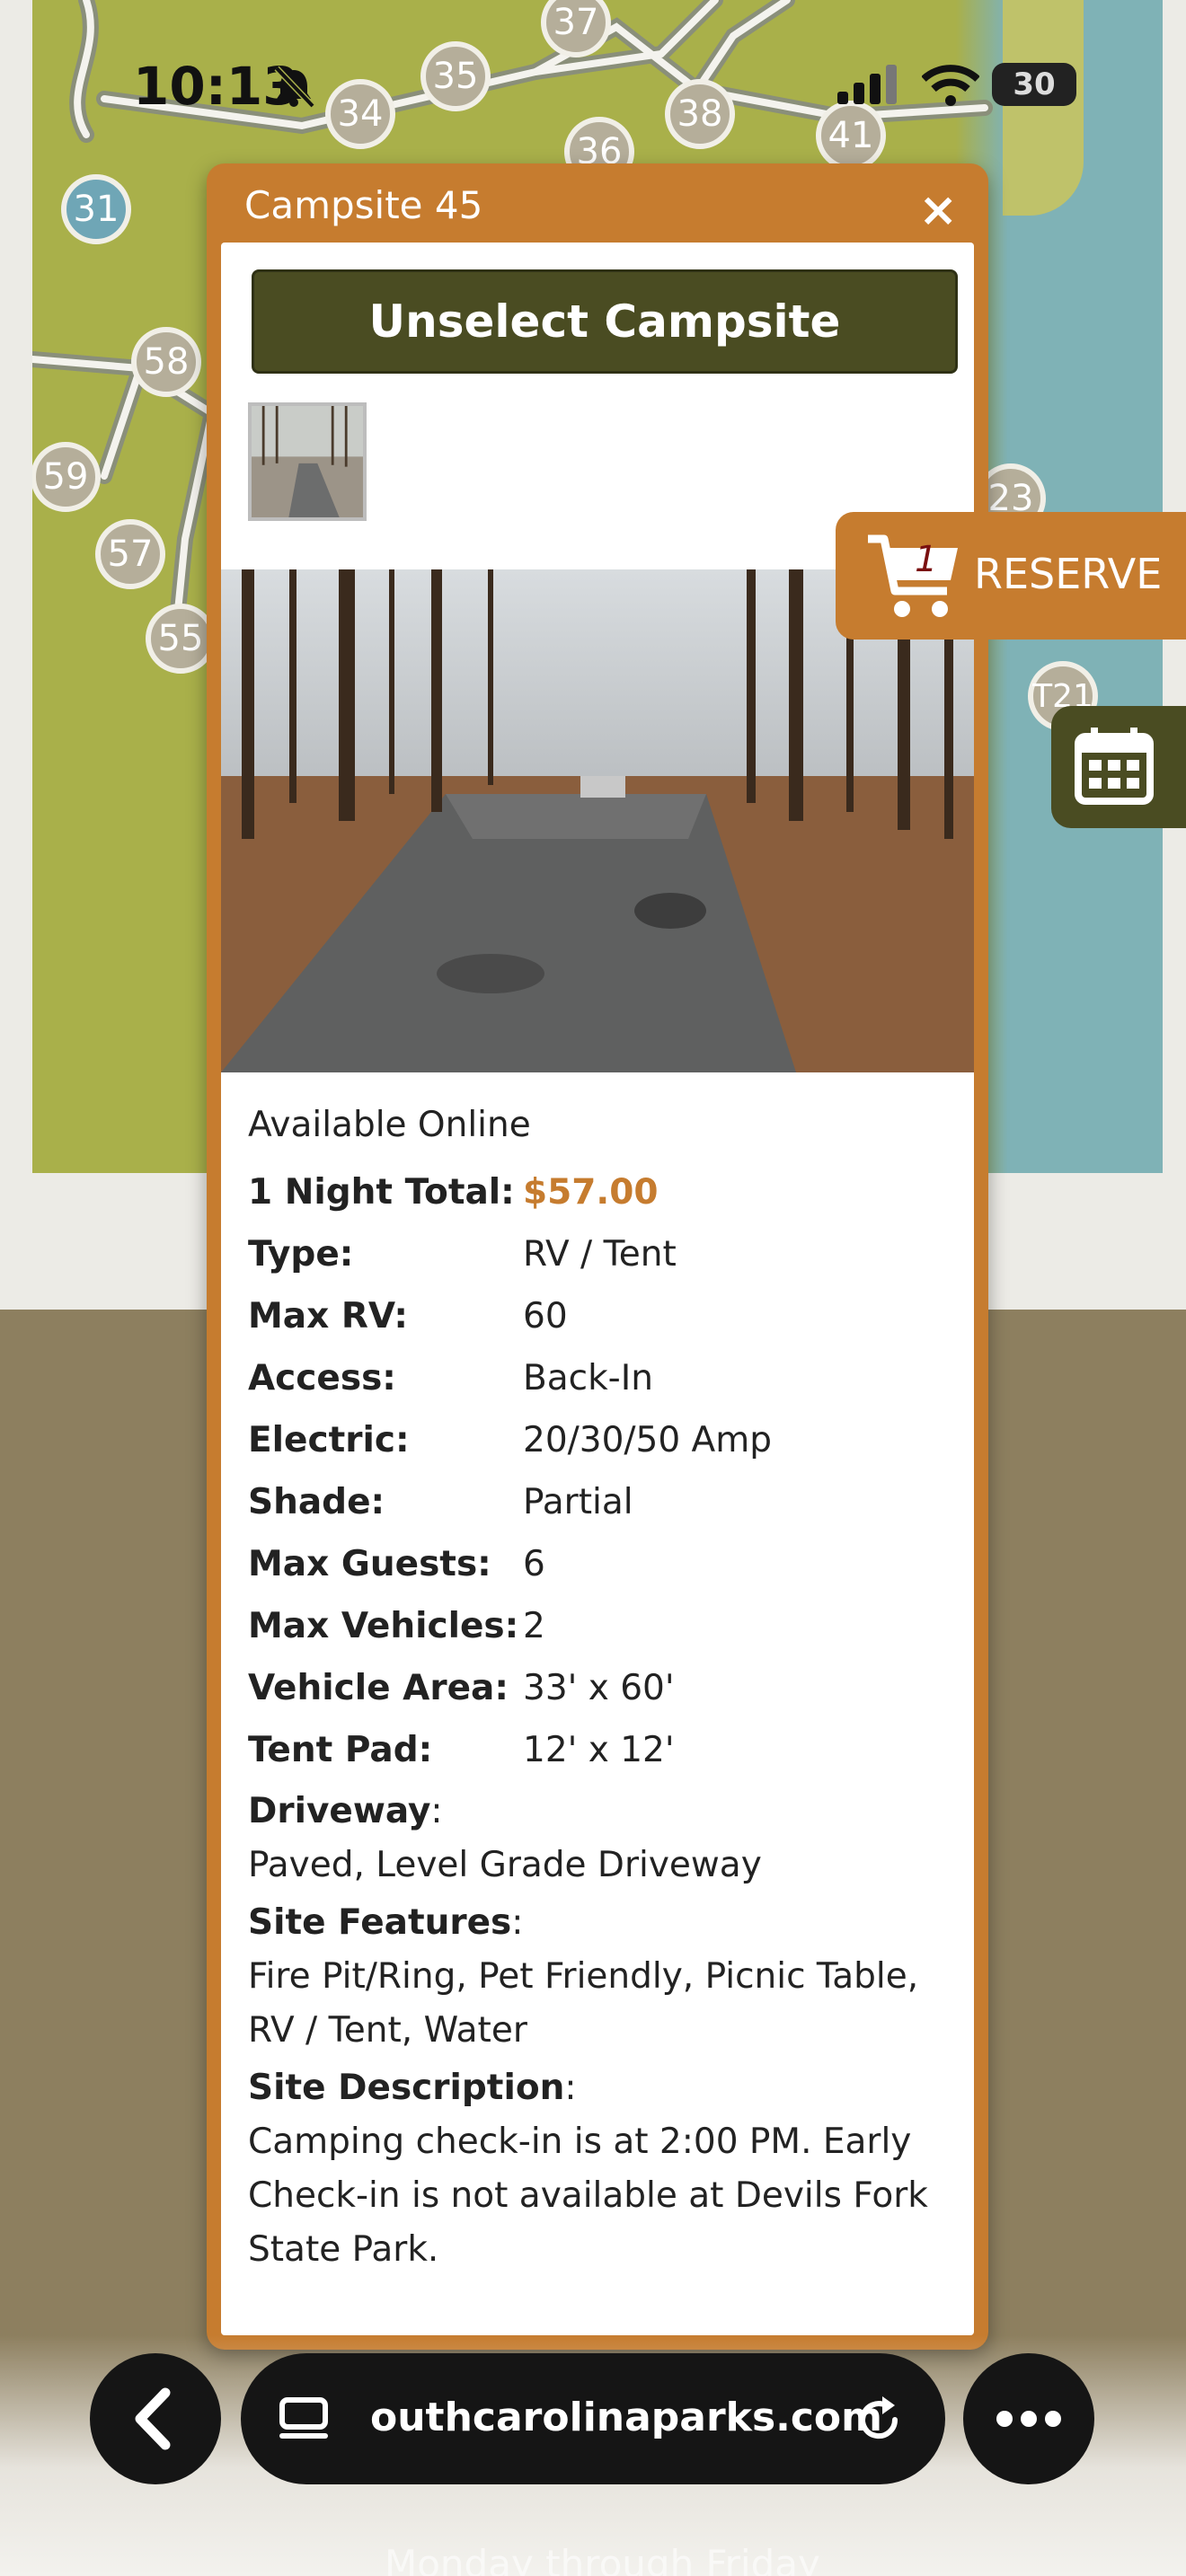 The image size is (1186, 2576). Describe the element at coordinates (181, 639) in the screenshot. I see `site-marker-55: 55` at that location.